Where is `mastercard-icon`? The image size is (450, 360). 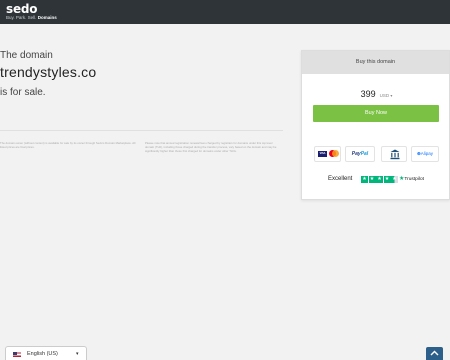
mastercard-icon is located at coordinates (334, 154).